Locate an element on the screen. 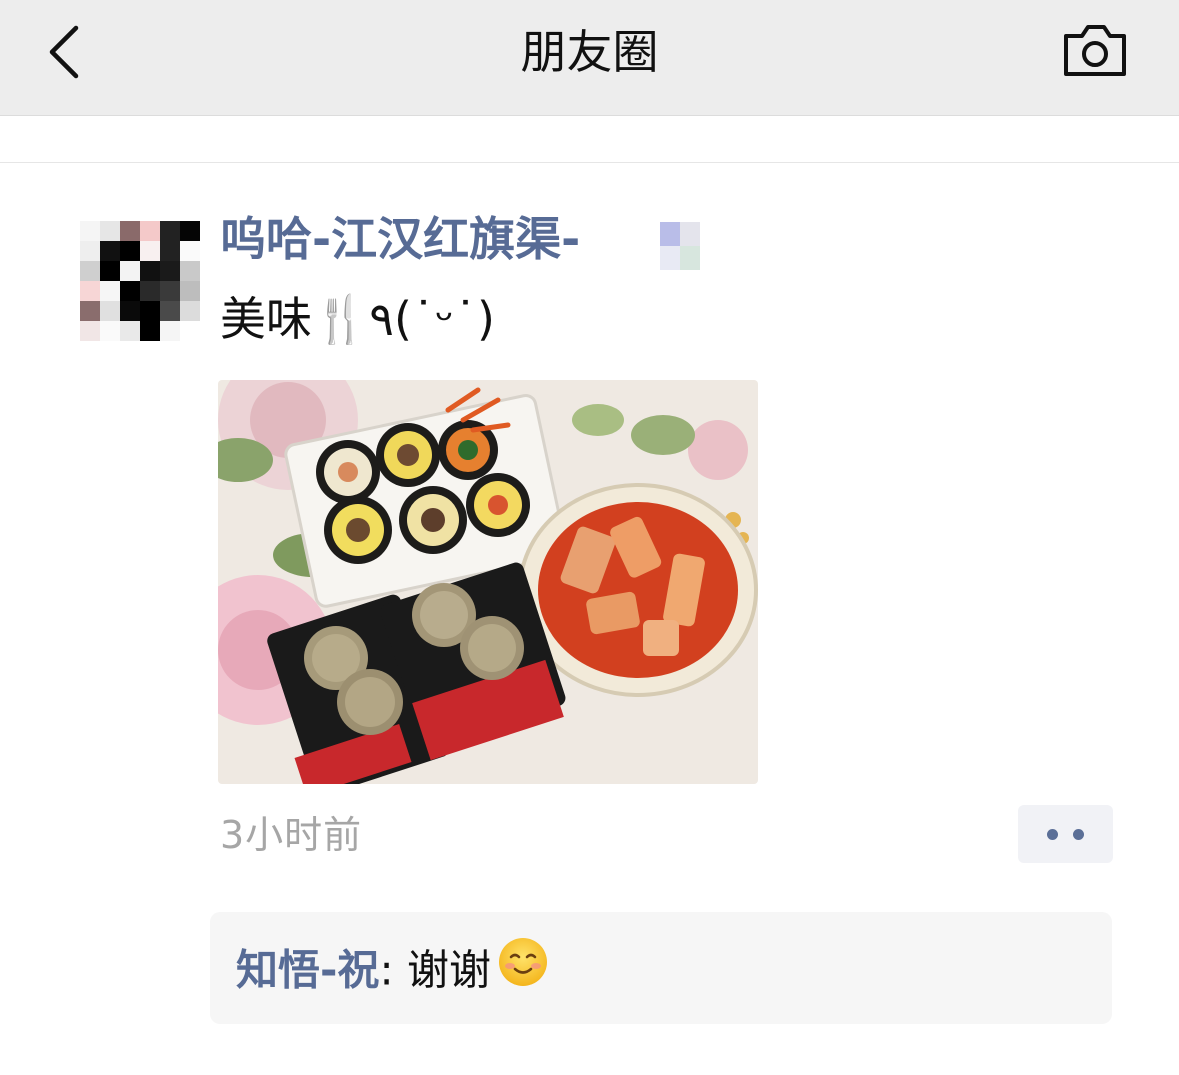  comment-item: 知悟-祝: 谢谢 is located at coordinates (392, 972).